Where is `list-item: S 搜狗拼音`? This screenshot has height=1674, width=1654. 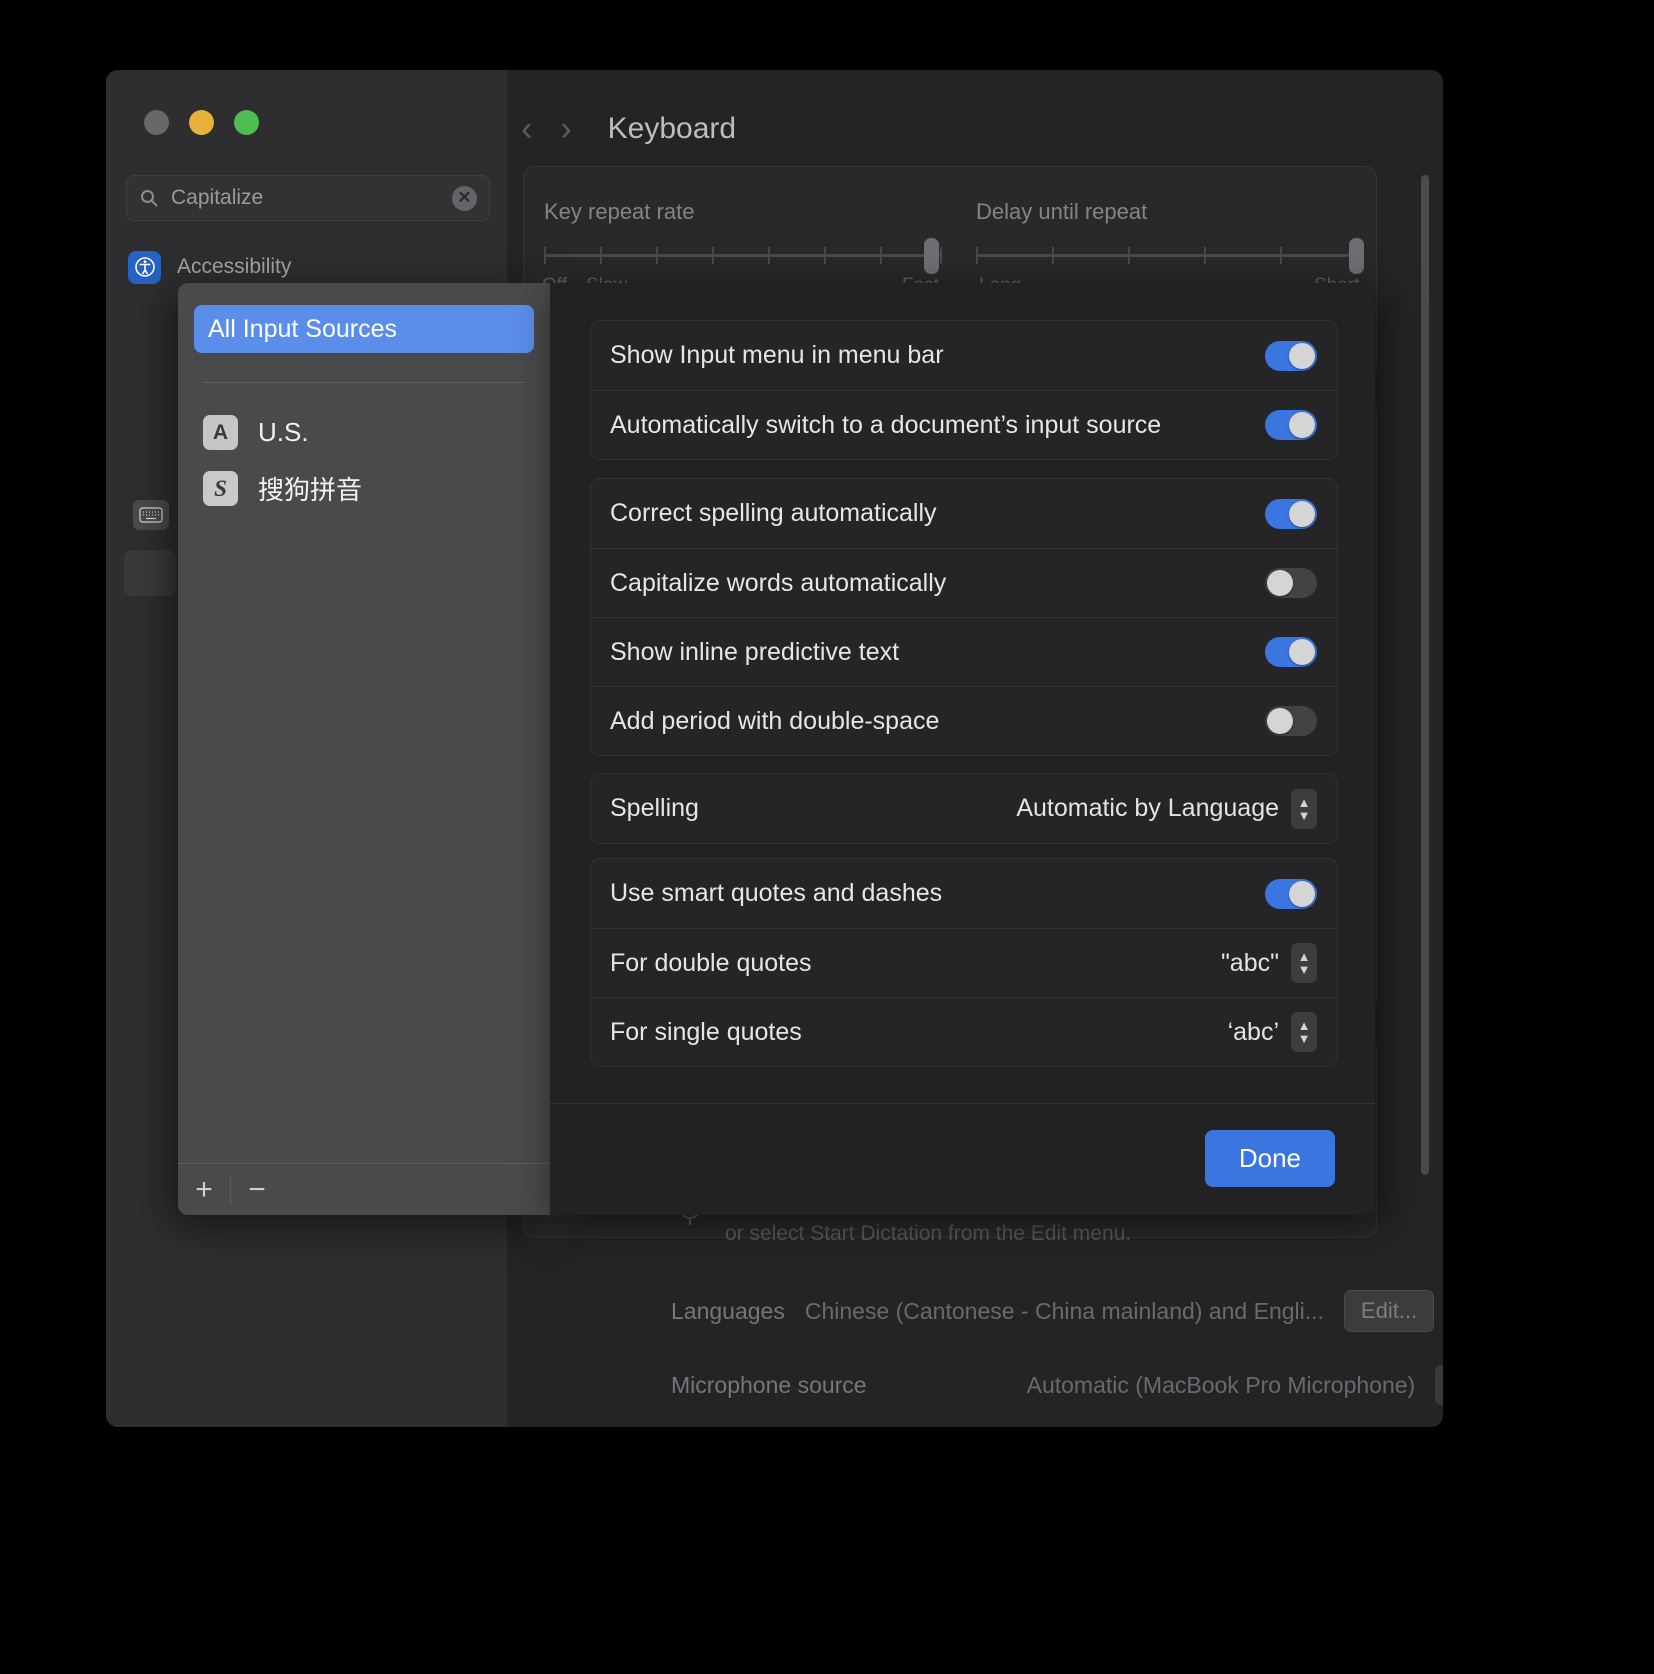
list-item: S 搜狗拼音 is located at coordinates (282, 488).